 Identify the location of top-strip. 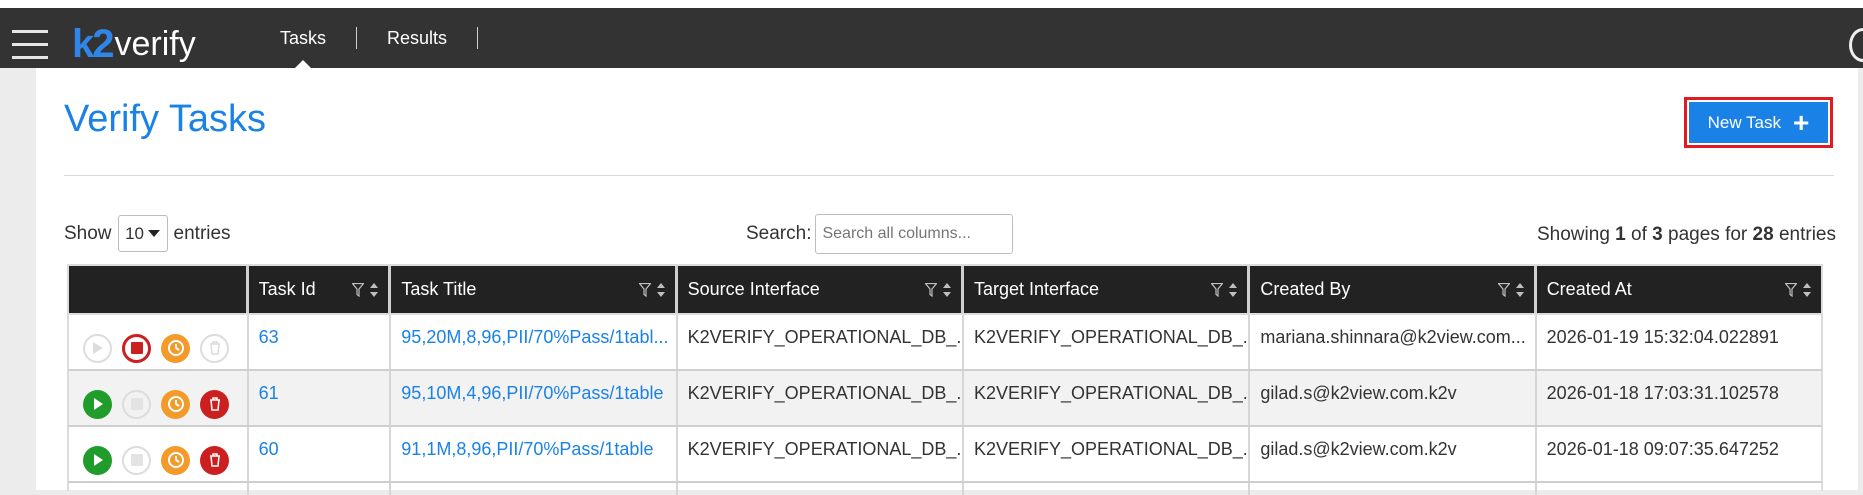
(931, 4).